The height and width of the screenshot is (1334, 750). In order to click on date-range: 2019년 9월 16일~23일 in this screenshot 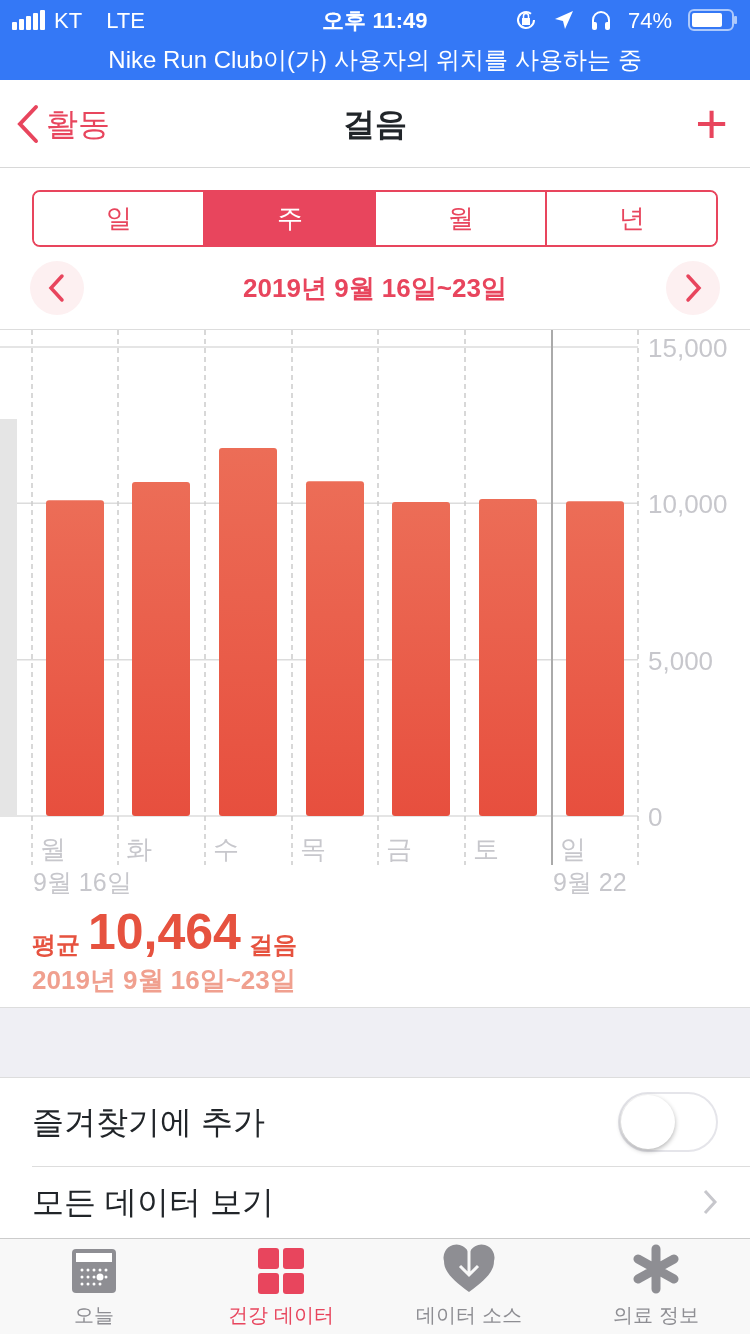, I will do `click(375, 288)`.